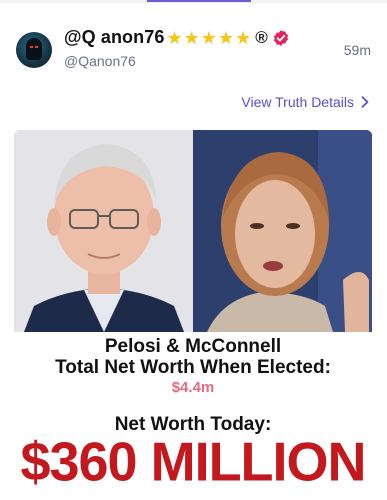  What do you see at coordinates (365, 102) in the screenshot?
I see `chevron-right-icon` at bounding box center [365, 102].